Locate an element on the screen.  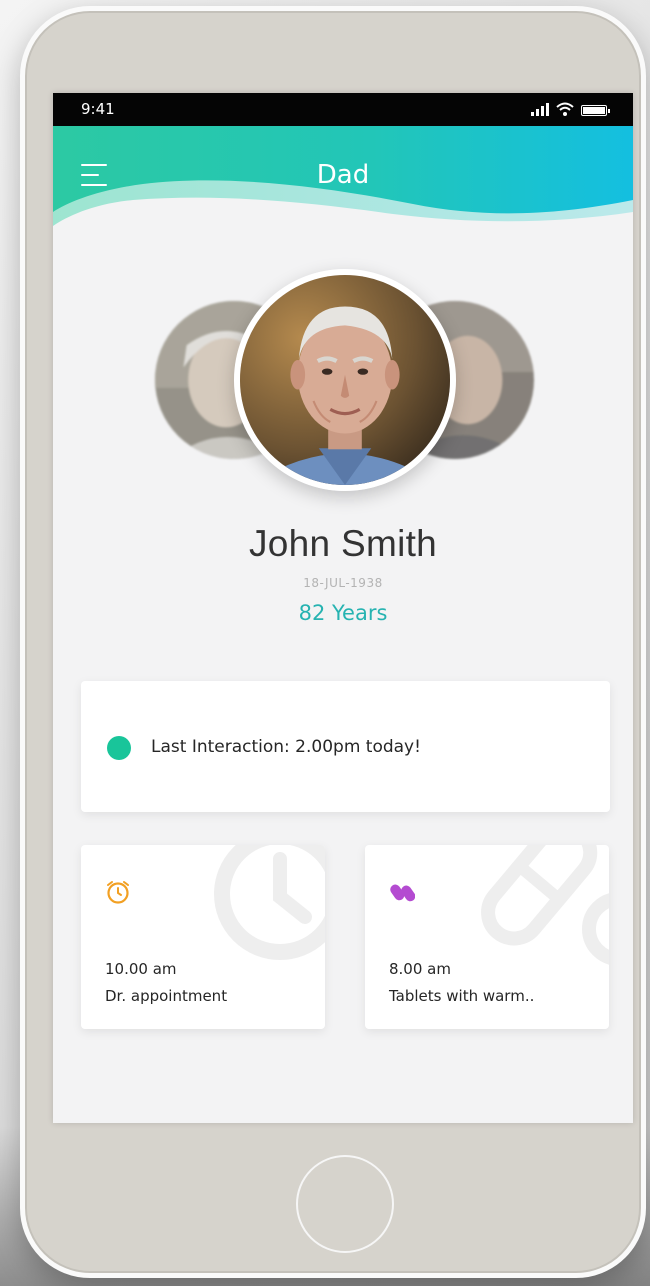
reminder-card-appointment: 10.00 am Dr. appointment is located at coordinates (203, 937).